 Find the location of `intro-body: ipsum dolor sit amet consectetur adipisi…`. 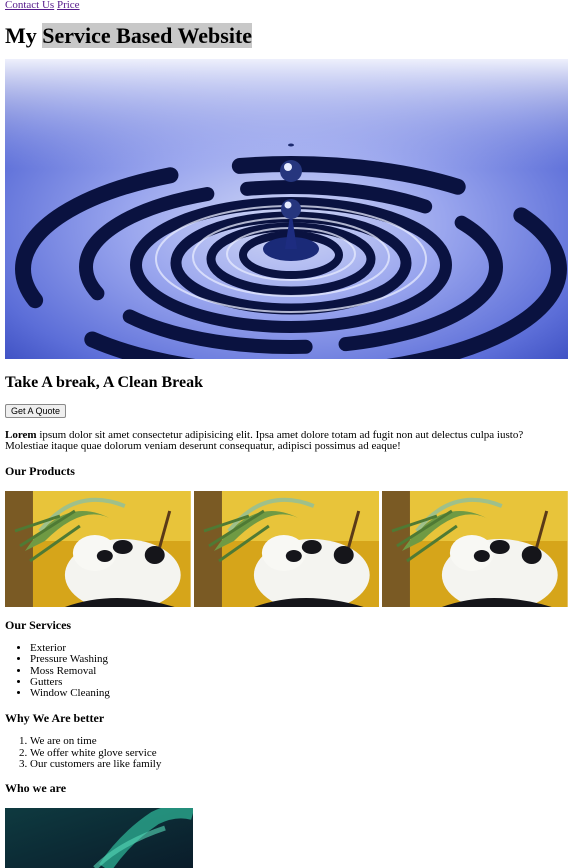

intro-body: ipsum dolor sit amet consectetur adipisi… is located at coordinates (264, 440).